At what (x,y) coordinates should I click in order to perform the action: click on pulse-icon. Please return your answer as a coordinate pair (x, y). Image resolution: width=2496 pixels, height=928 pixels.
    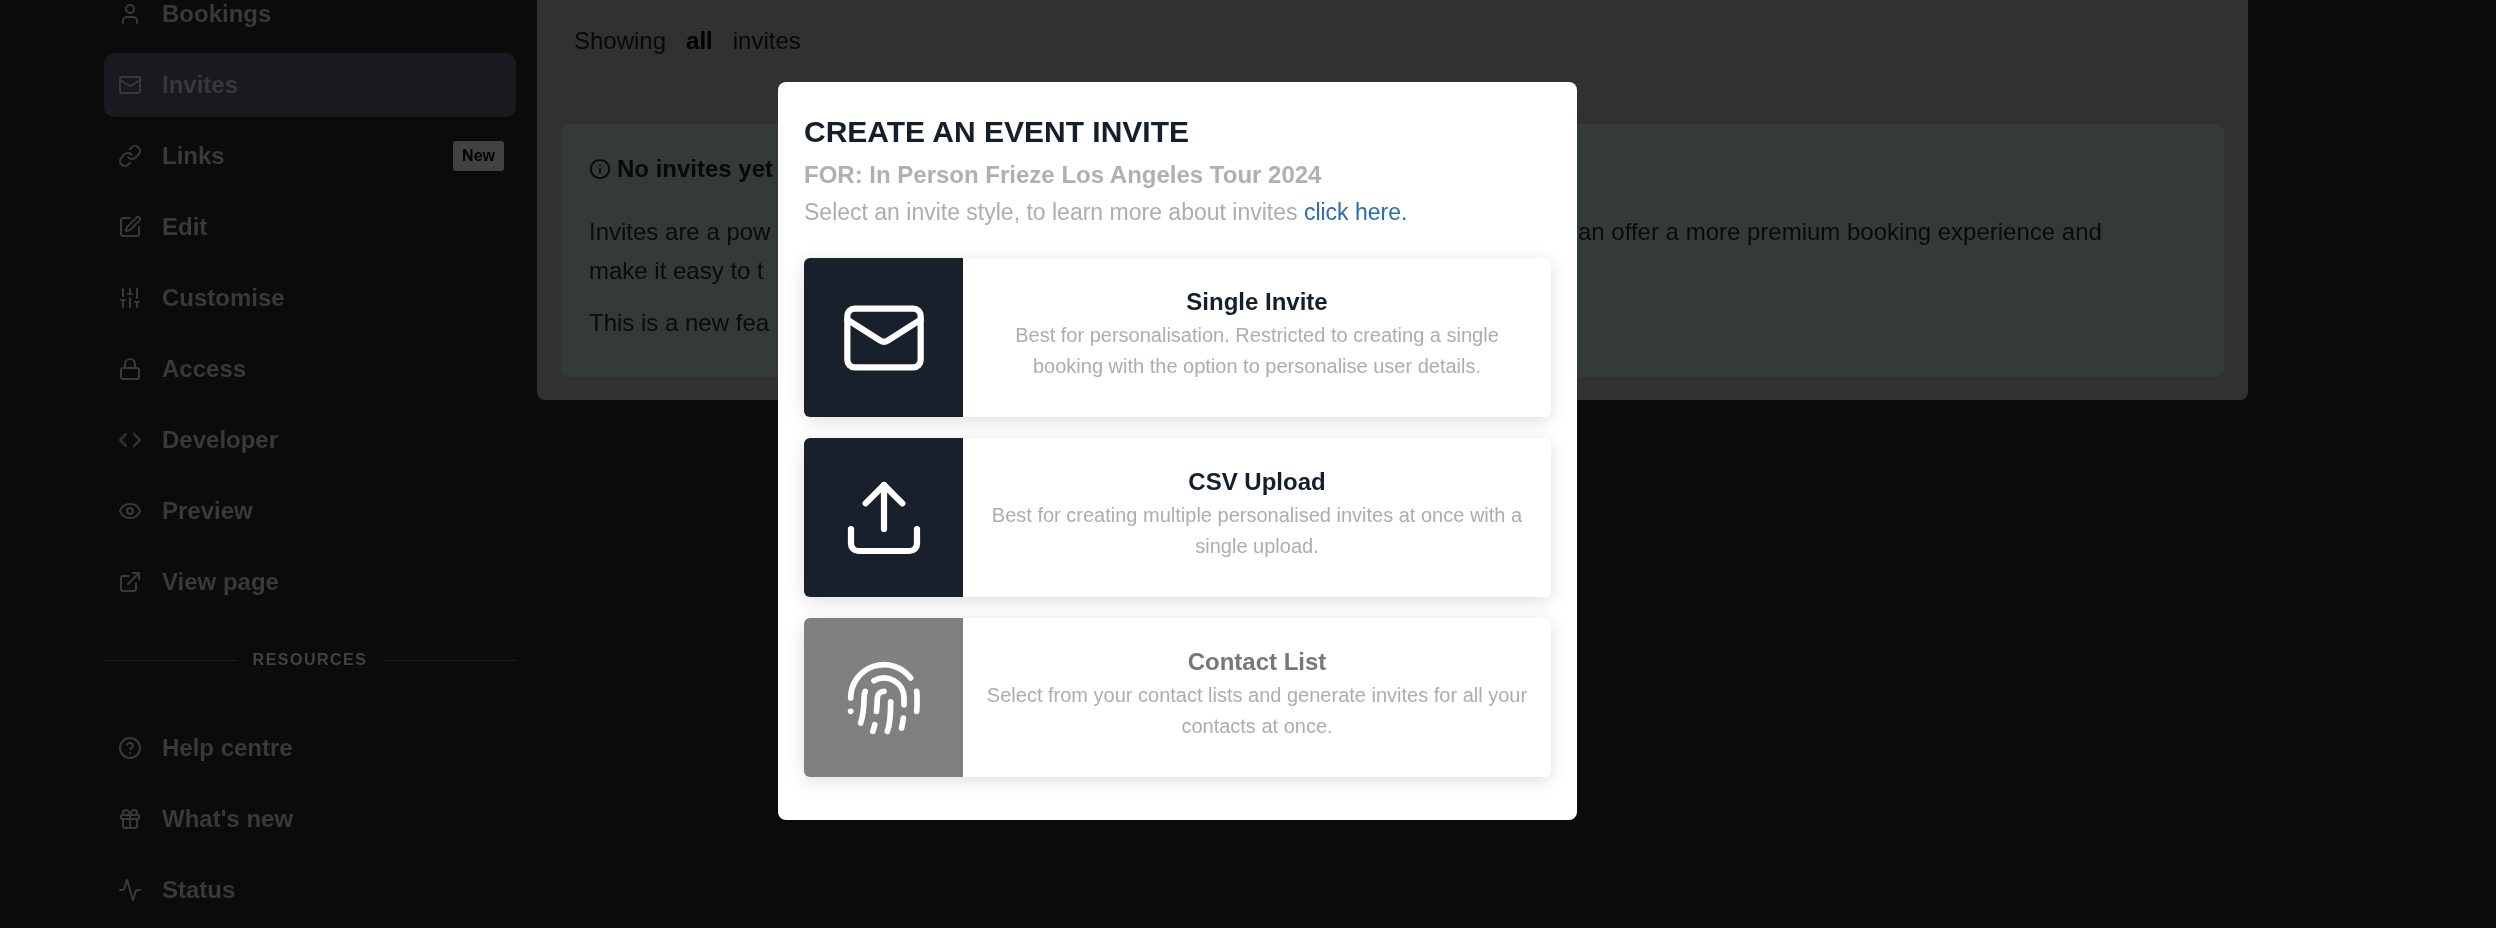
    Looking at the image, I should click on (130, 890).